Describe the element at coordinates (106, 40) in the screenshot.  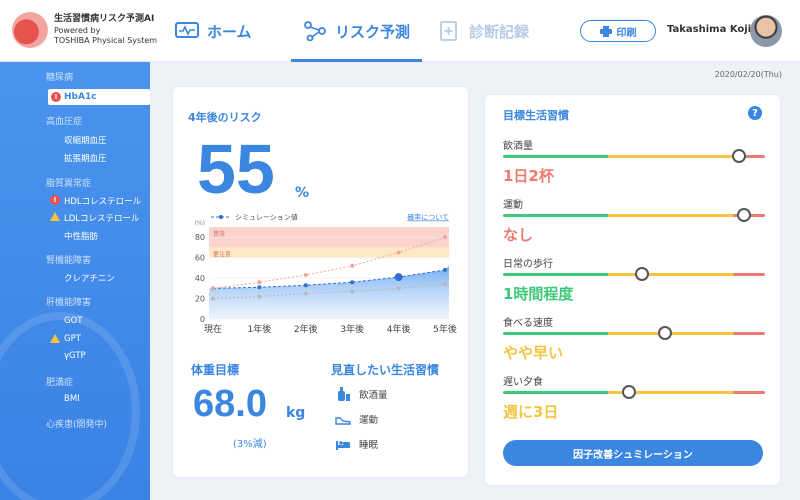
I see `powered-by-company: TOSHIBA Physical System` at that location.